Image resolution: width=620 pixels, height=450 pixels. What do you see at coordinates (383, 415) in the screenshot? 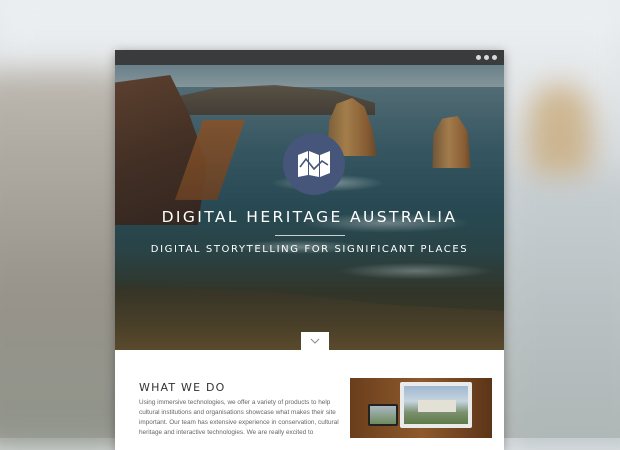
I see `tablet-device` at bounding box center [383, 415].